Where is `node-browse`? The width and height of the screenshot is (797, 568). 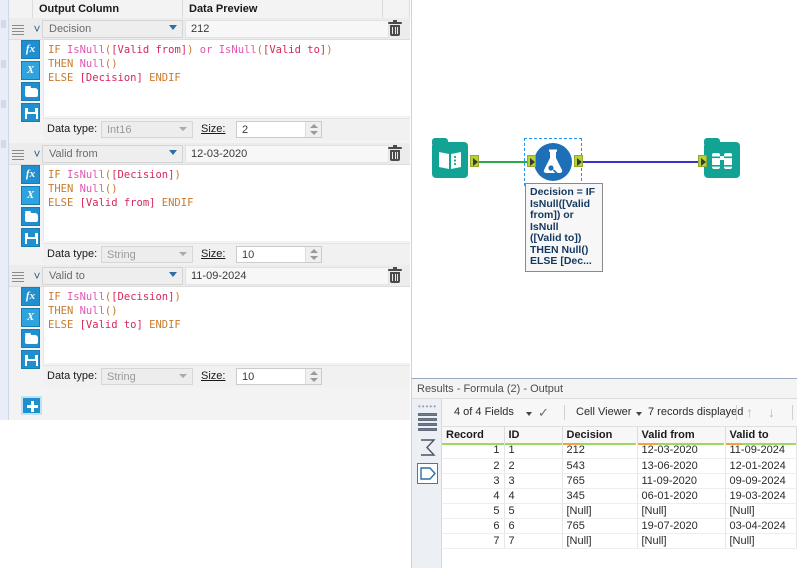
node-browse is located at coordinates (722, 158).